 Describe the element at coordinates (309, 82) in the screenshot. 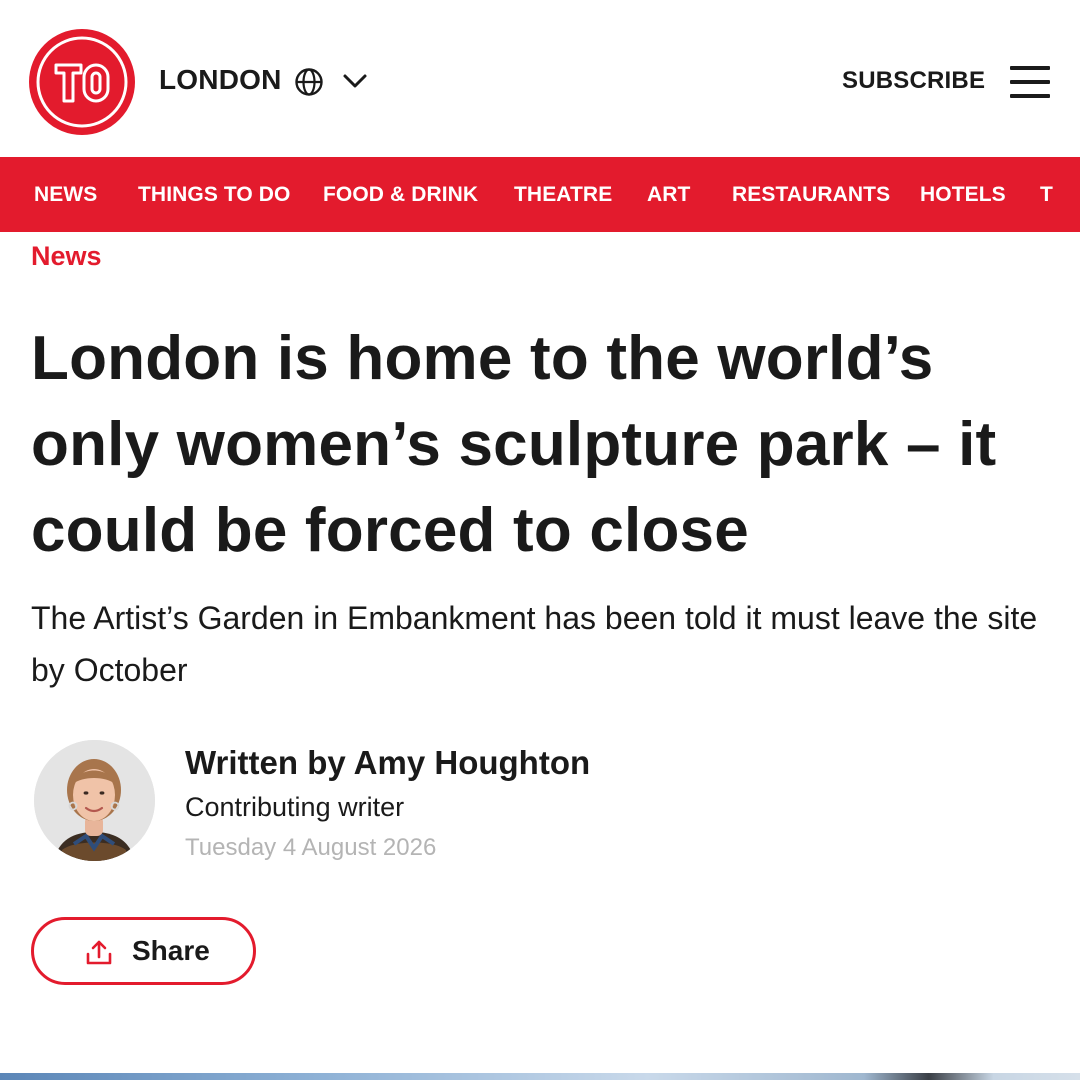

I see `globe-icon` at that location.